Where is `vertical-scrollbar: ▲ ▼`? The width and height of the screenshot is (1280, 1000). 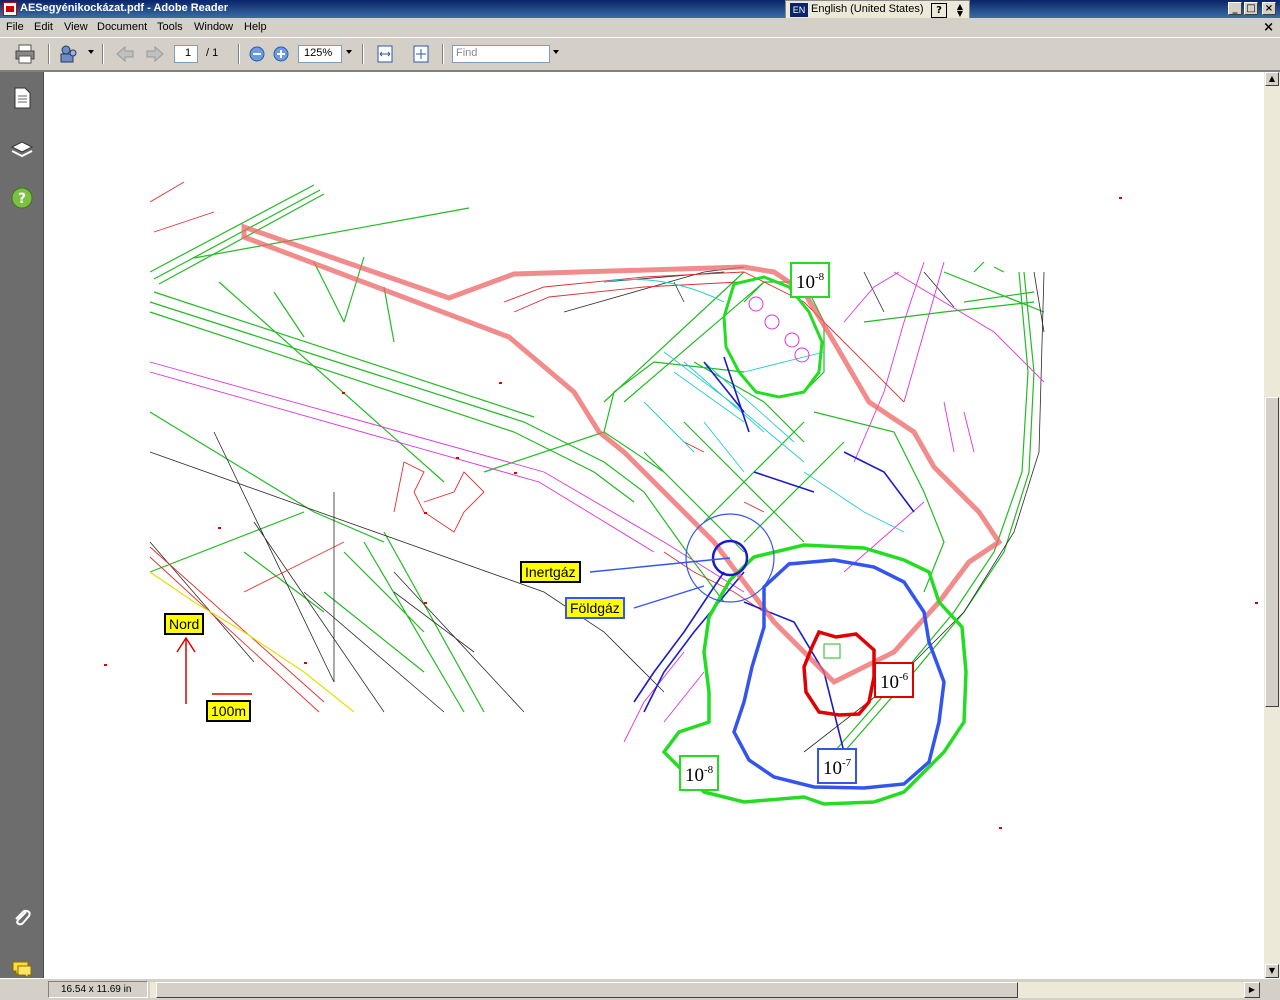
vertical-scrollbar: ▲ ▼ is located at coordinates (1272, 525).